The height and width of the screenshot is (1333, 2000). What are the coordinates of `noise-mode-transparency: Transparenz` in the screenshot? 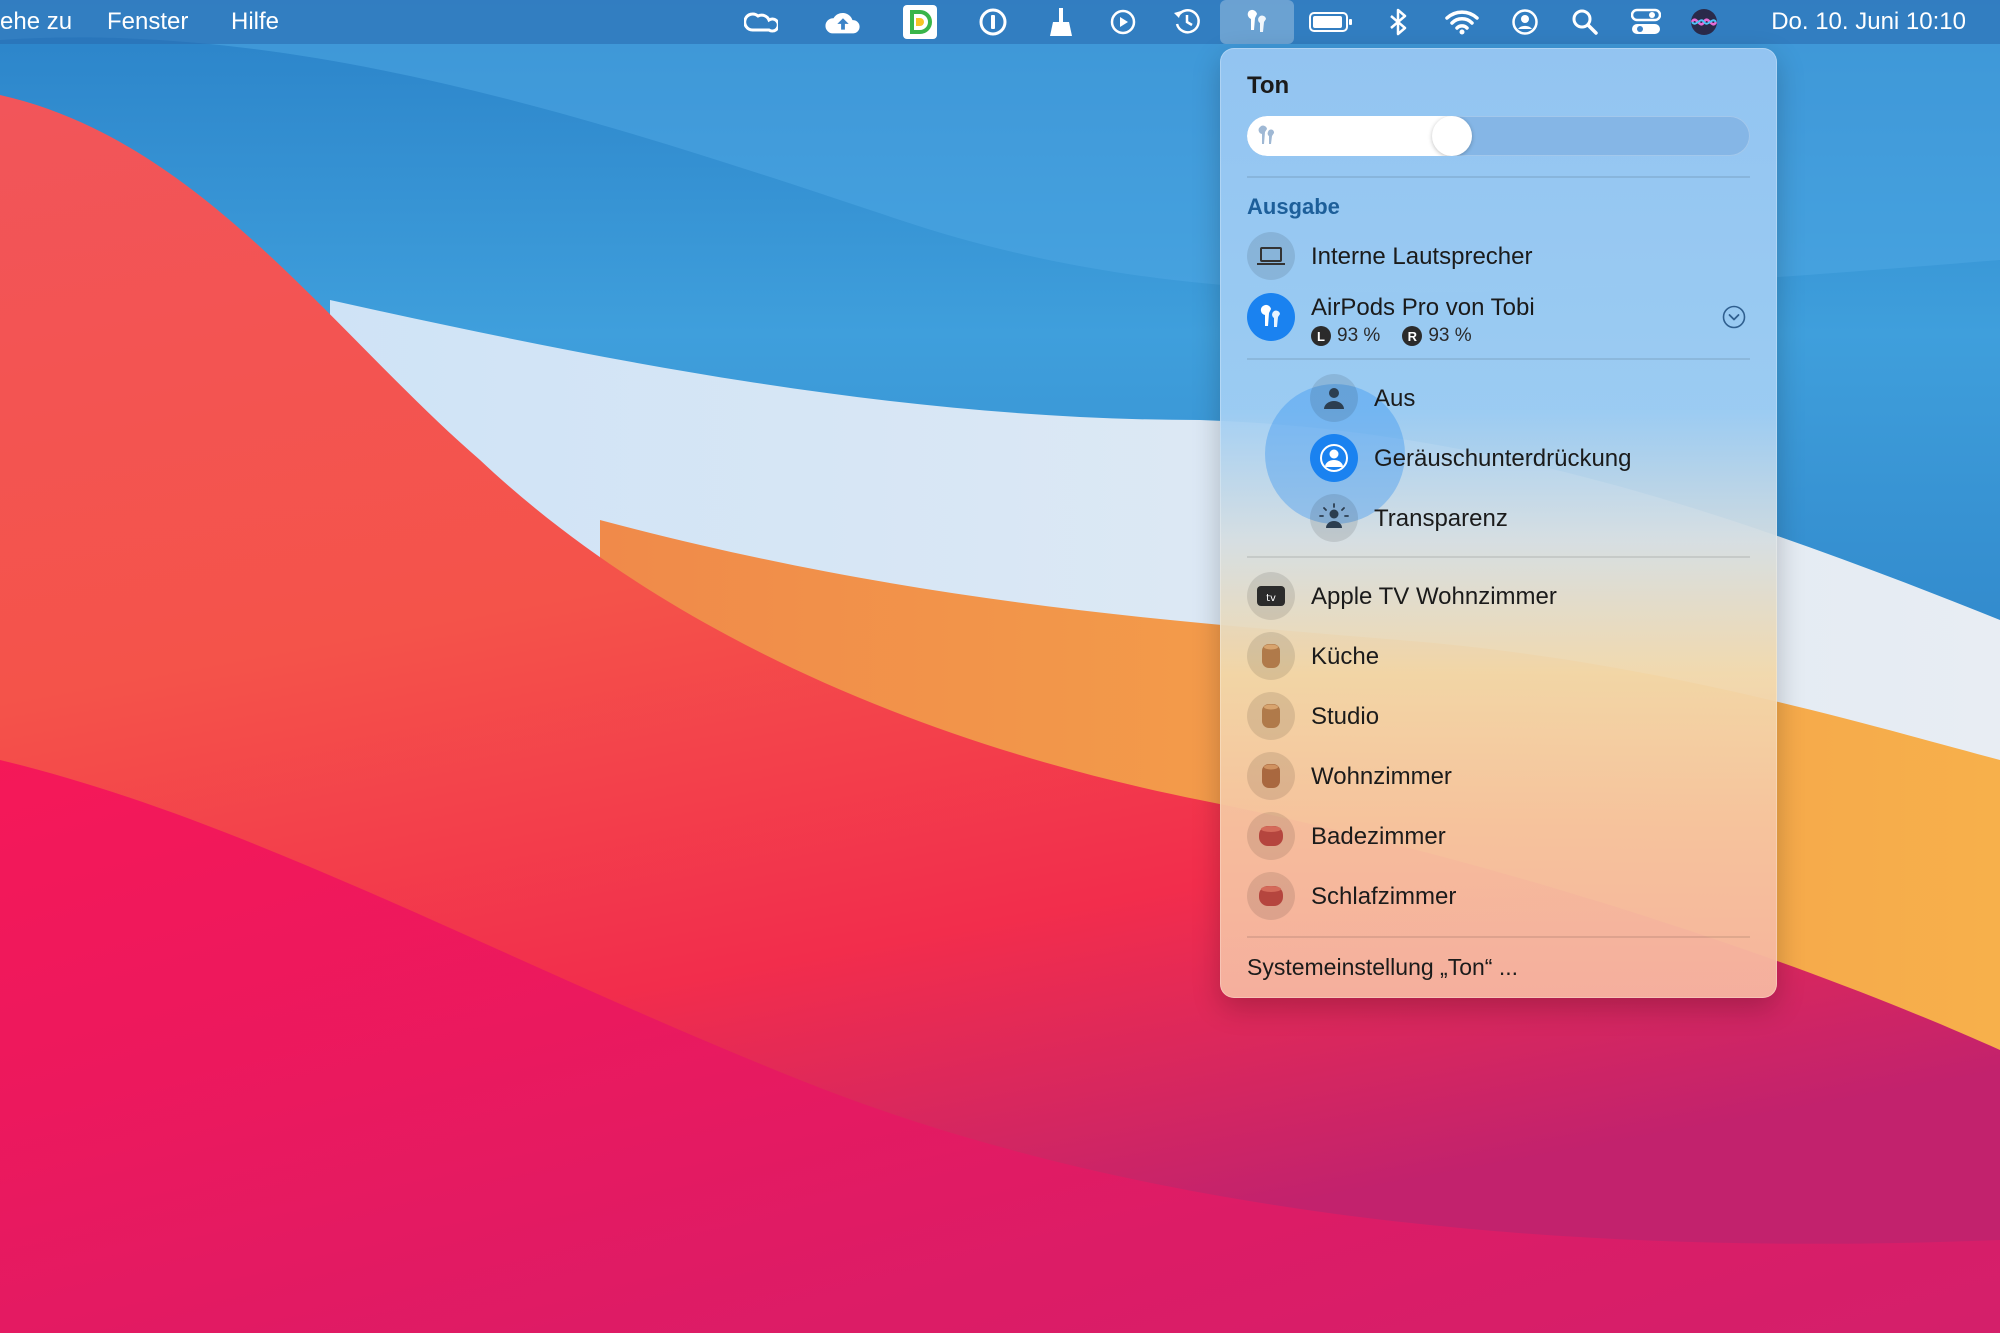 It's located at (1530, 518).